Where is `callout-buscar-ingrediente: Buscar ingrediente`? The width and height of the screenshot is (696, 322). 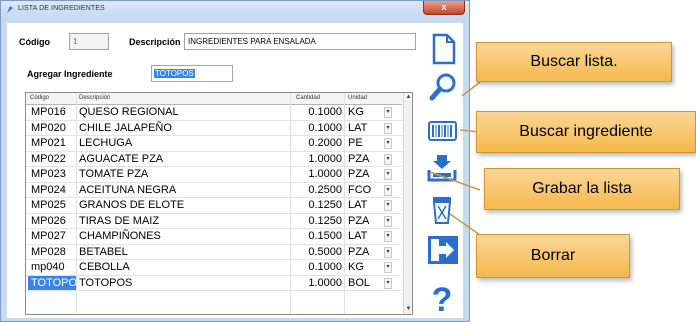 callout-buscar-ingrediente: Buscar ingrediente is located at coordinates (586, 132).